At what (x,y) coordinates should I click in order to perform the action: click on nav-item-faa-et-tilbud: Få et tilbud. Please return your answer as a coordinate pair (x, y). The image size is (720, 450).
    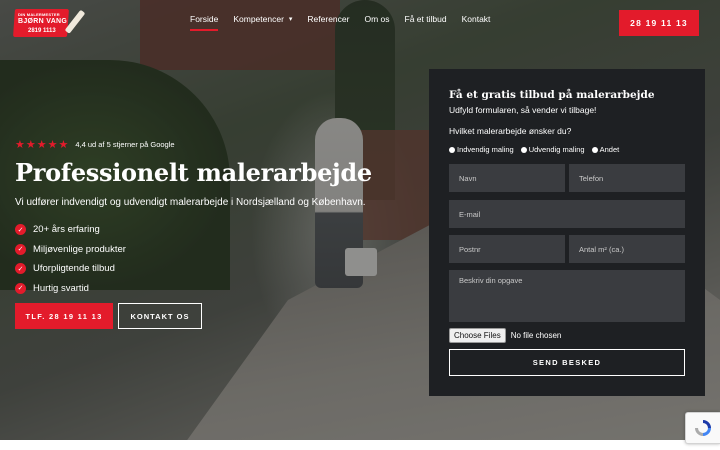
    Looking at the image, I should click on (426, 19).